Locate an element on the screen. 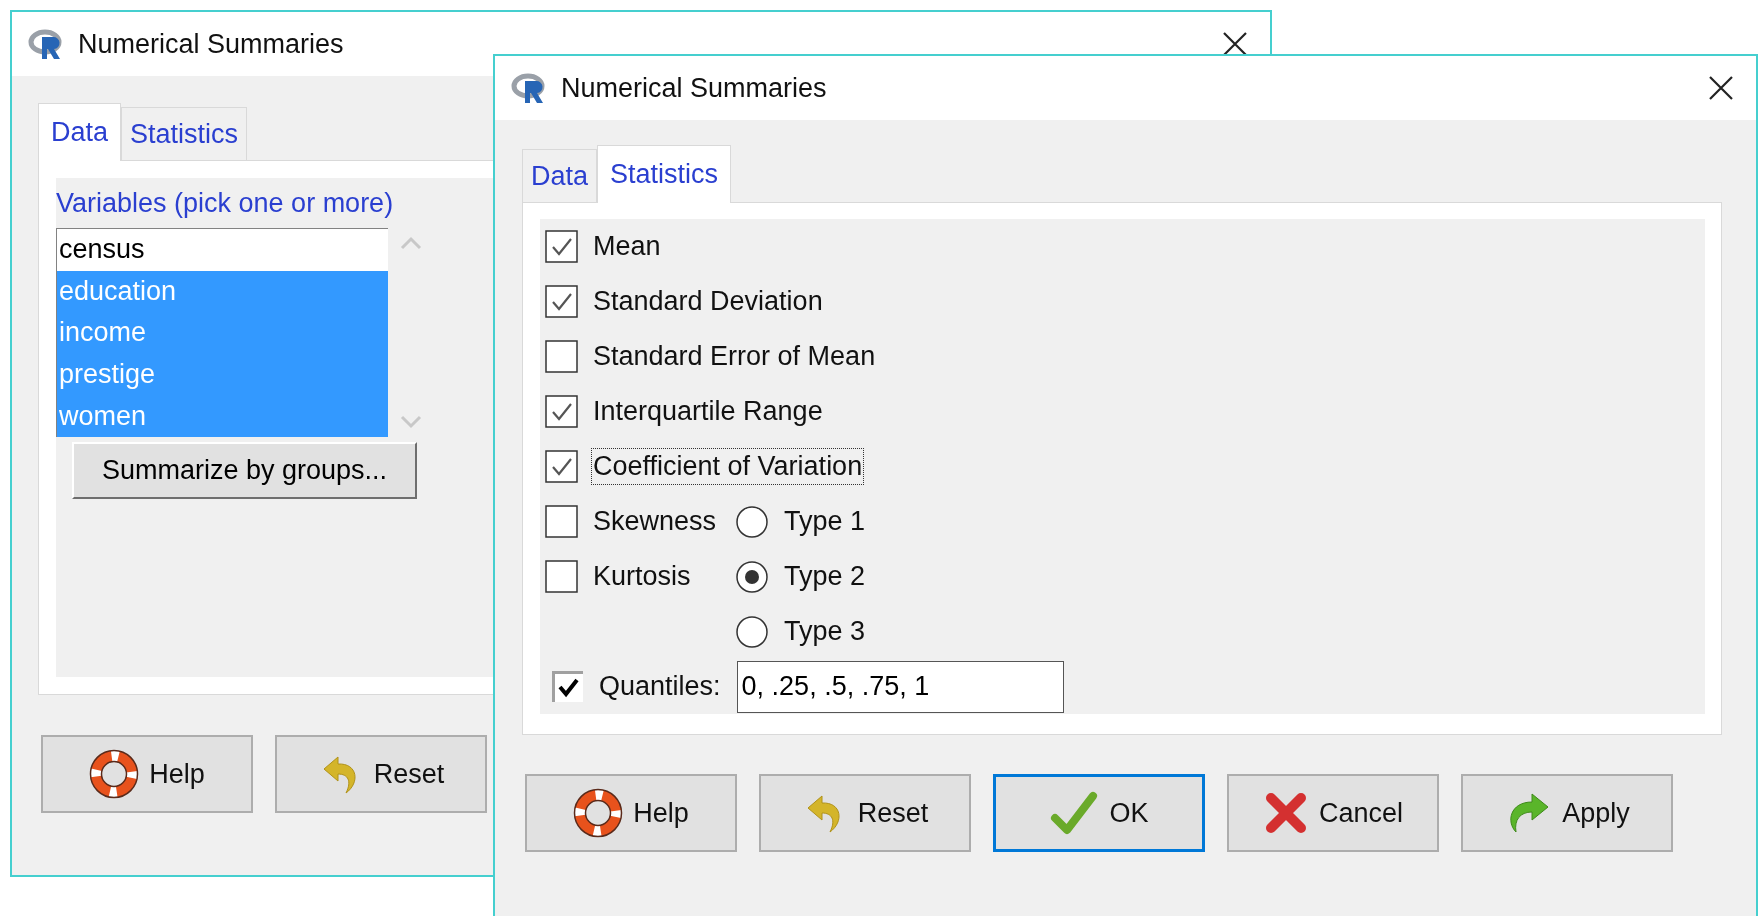 Image resolution: width=1758 pixels, height=916 pixels. option-label: Standard Deviation is located at coordinates (708, 301).